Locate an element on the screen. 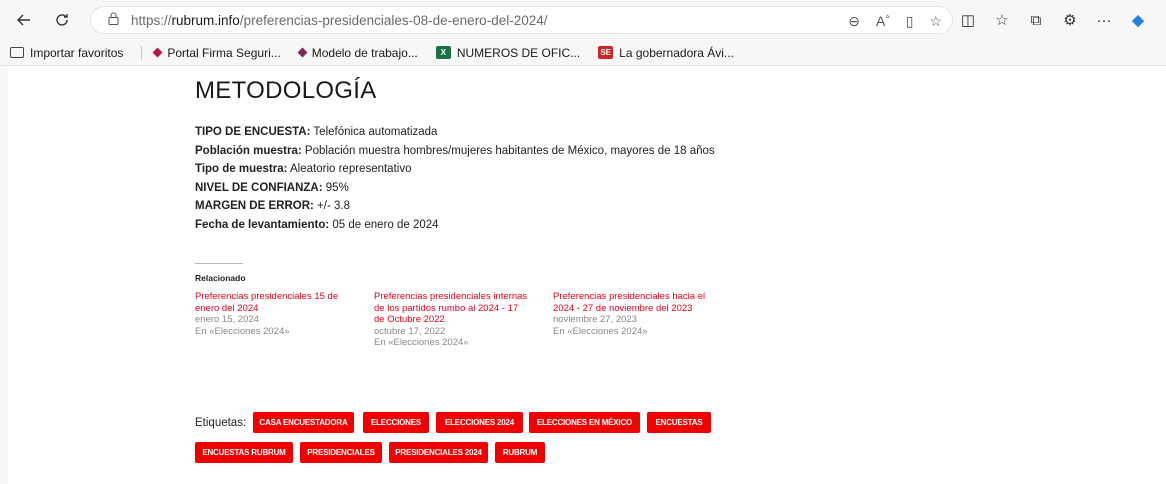  tag-elecciones: ELECCIONES is located at coordinates (396, 422).